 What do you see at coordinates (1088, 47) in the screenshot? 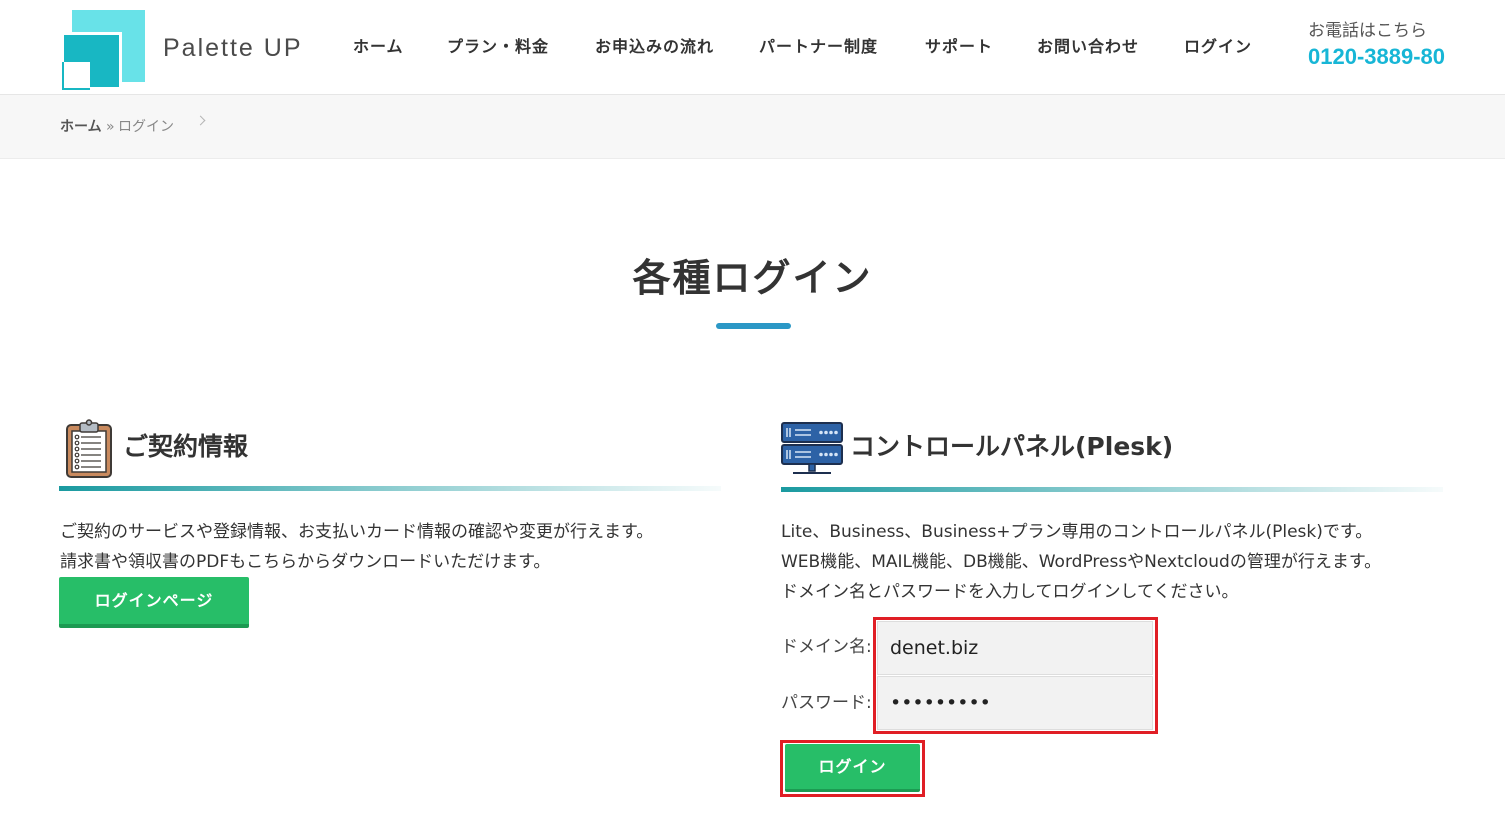
I see `nav-item-contact: お問い合わせ` at bounding box center [1088, 47].